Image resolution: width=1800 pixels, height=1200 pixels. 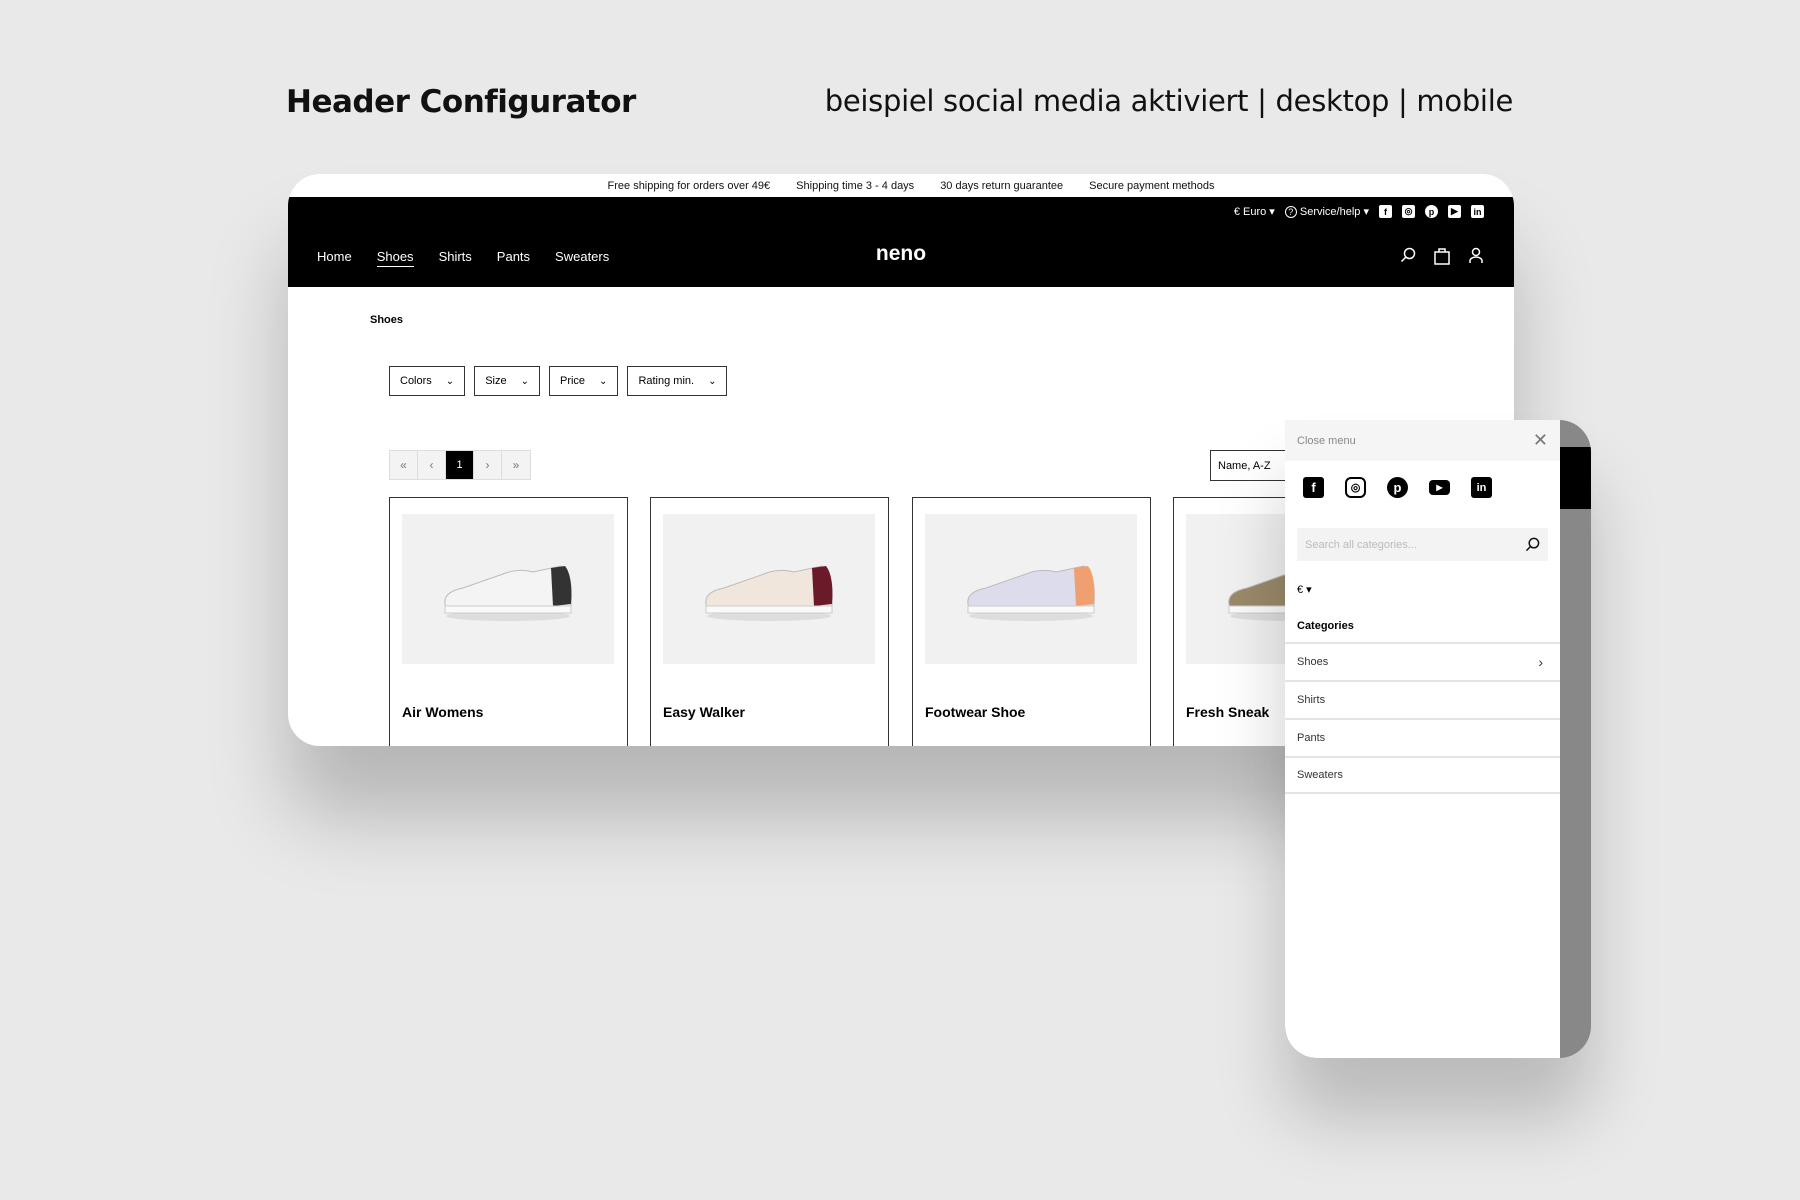 I want to click on category-item-sweaters: Sweaters, so click(x=1422, y=775).